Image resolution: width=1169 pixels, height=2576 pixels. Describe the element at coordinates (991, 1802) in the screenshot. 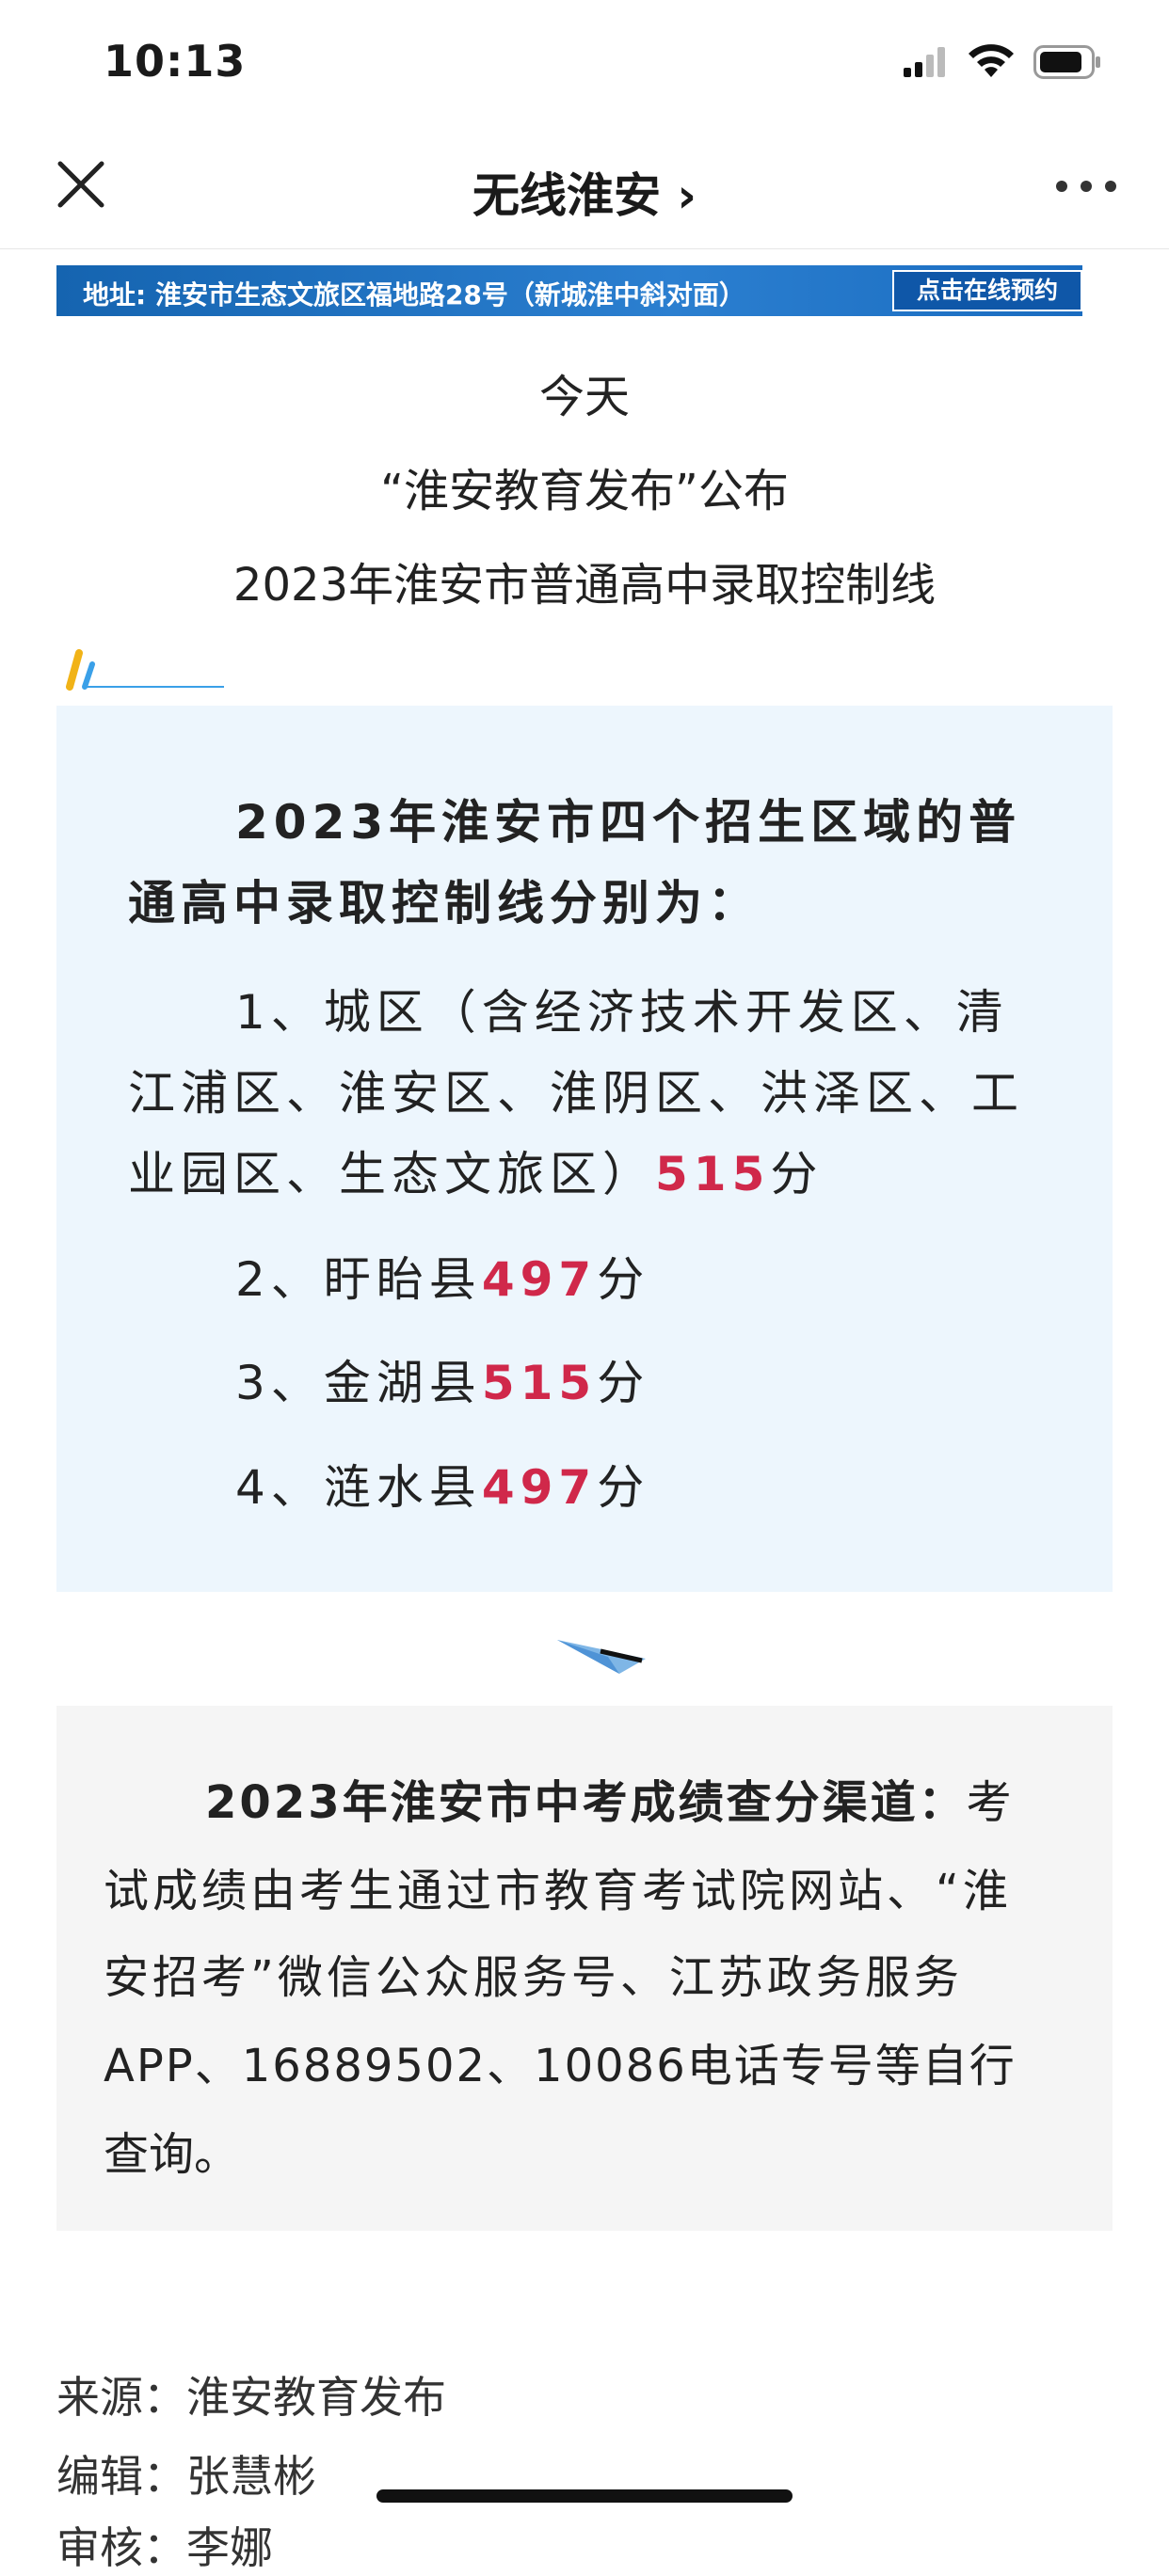

I see `query-line-1-rest: 考` at that location.